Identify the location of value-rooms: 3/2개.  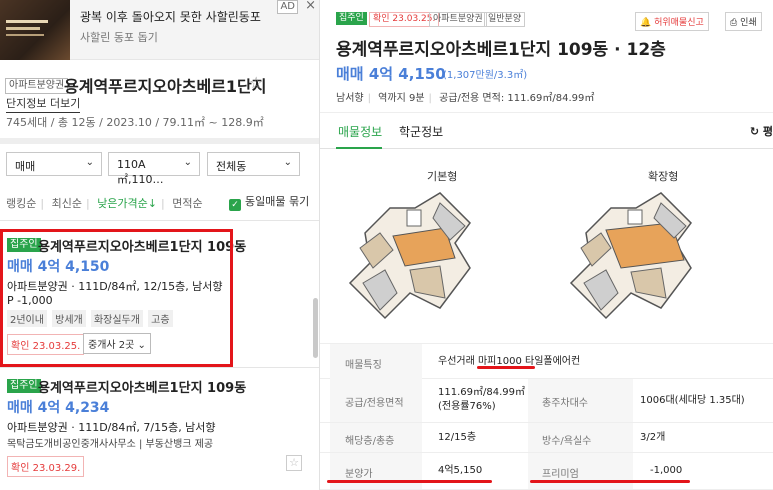
(653, 437).